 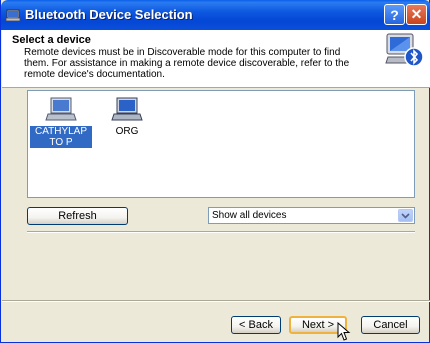 I want to click on device-label: ORG, so click(x=127, y=131).